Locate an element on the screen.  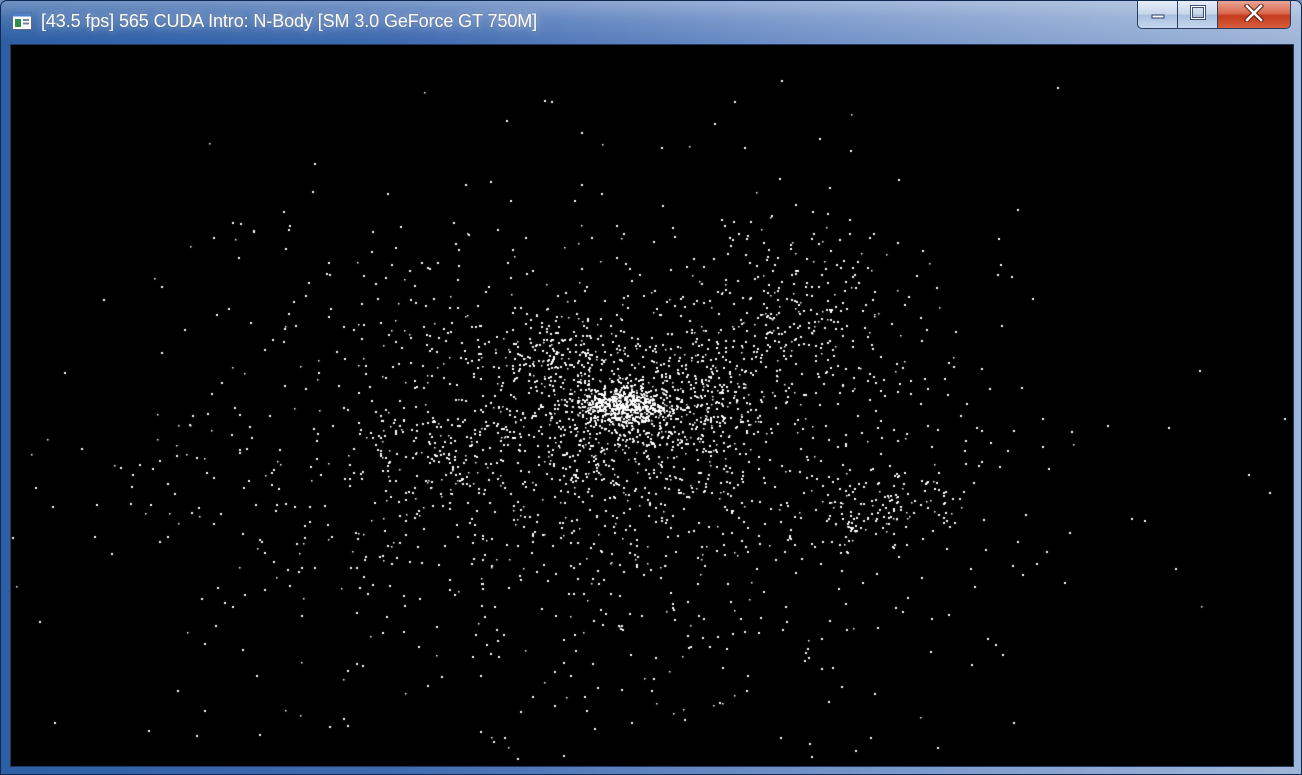
minimize-button is located at coordinates (1157, 15).